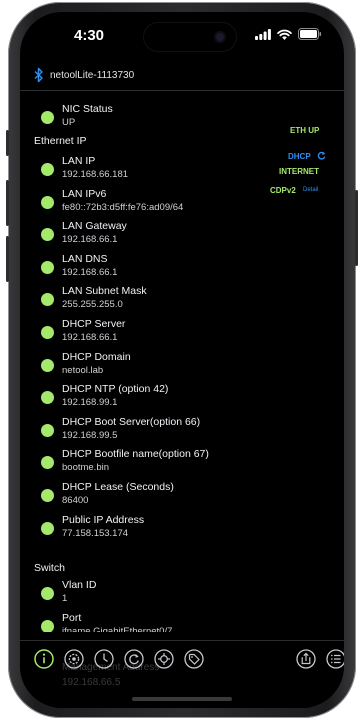 The height and width of the screenshot is (720, 364). What do you see at coordinates (150, 365) in the screenshot?
I see `info-item: DHCP Domain netool.lab` at bounding box center [150, 365].